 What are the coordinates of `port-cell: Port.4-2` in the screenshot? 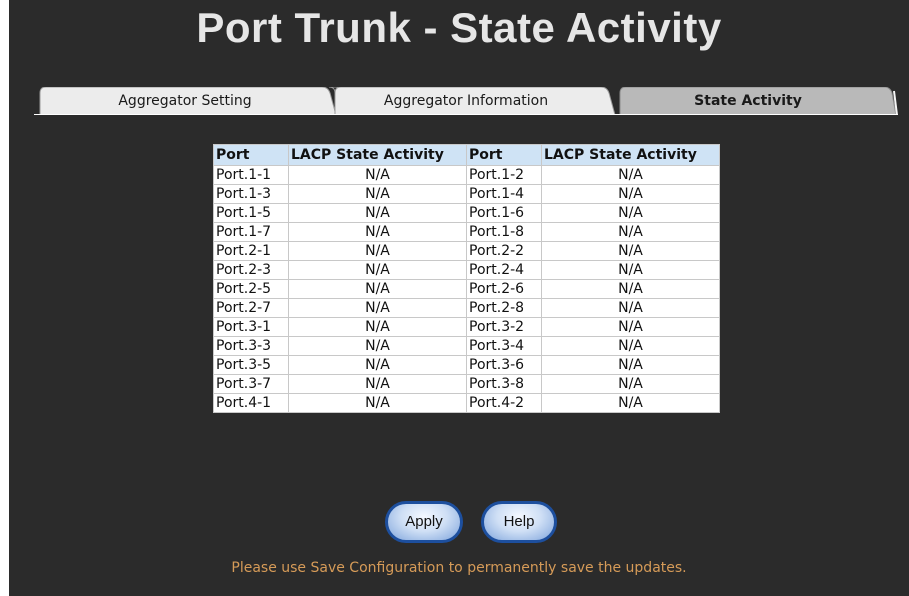 It's located at (504, 403).